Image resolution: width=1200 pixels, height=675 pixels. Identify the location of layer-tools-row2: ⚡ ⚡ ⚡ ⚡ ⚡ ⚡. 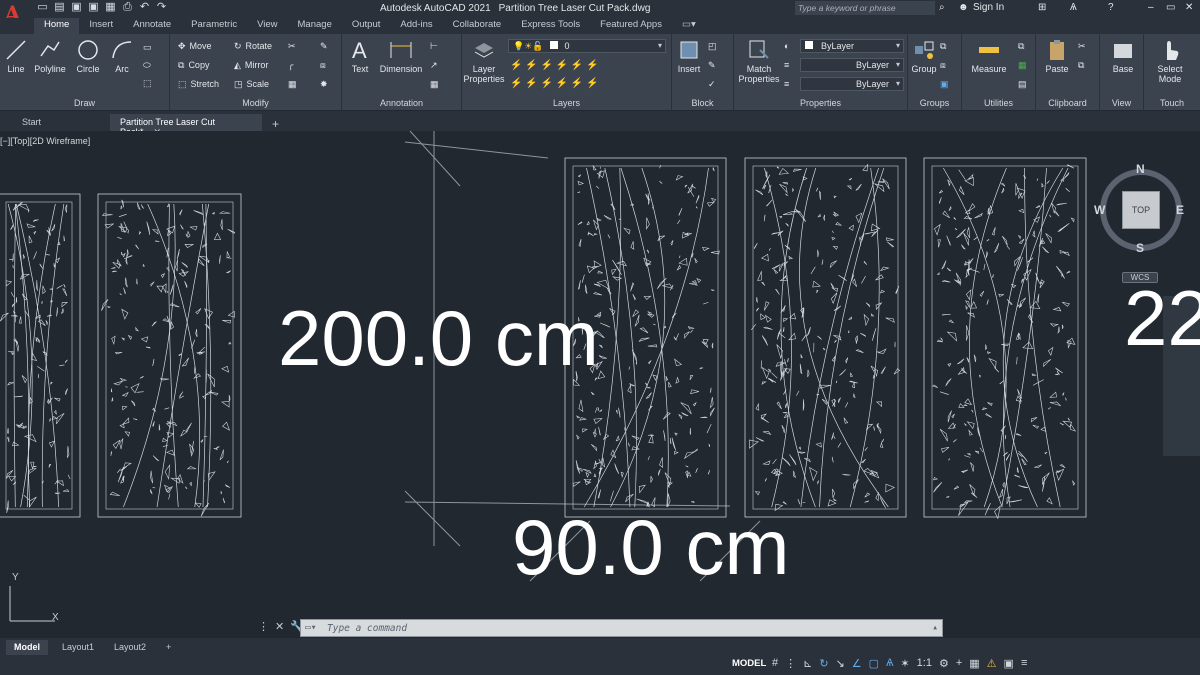
(554, 83).